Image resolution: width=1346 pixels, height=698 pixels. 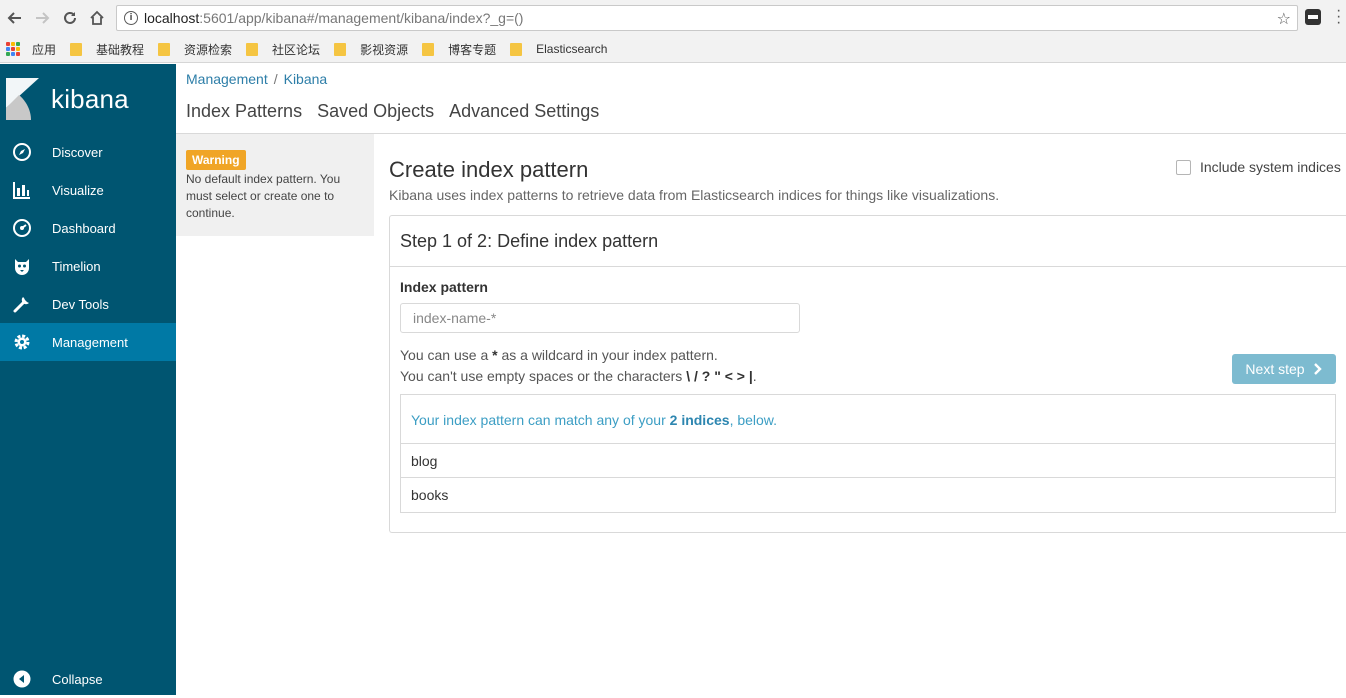 I want to click on next-step-button: Next step, so click(x=1284, y=369).